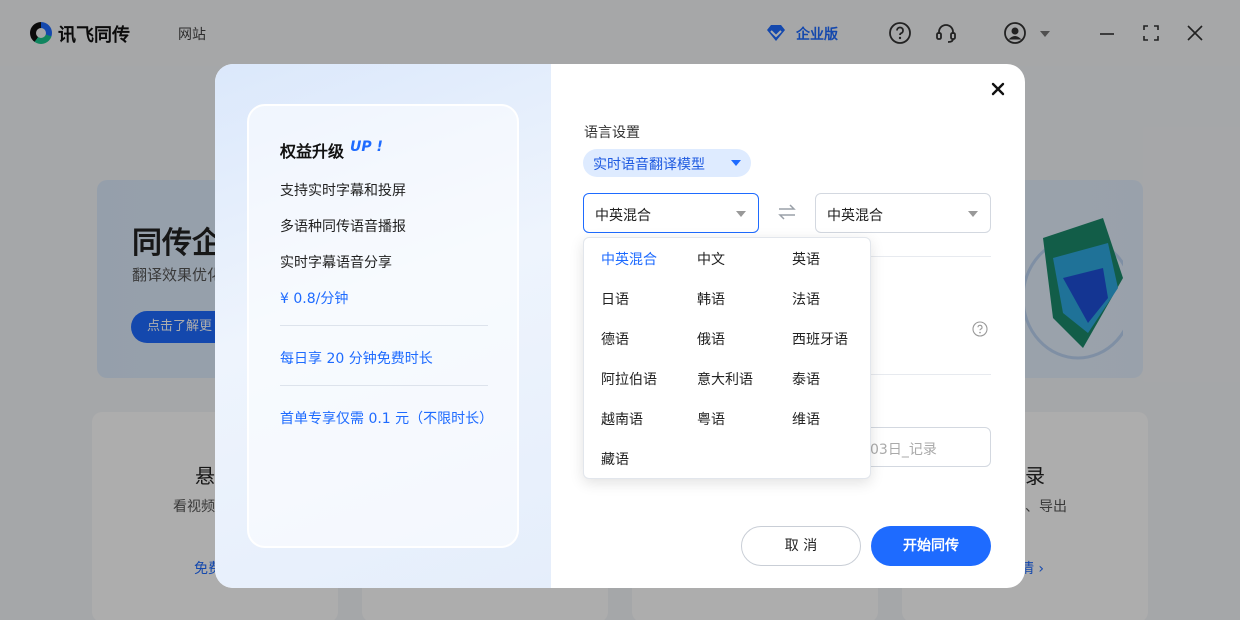 The image size is (1240, 620). What do you see at coordinates (629, 379) in the screenshot?
I see `language-option: 阿拉伯语` at bounding box center [629, 379].